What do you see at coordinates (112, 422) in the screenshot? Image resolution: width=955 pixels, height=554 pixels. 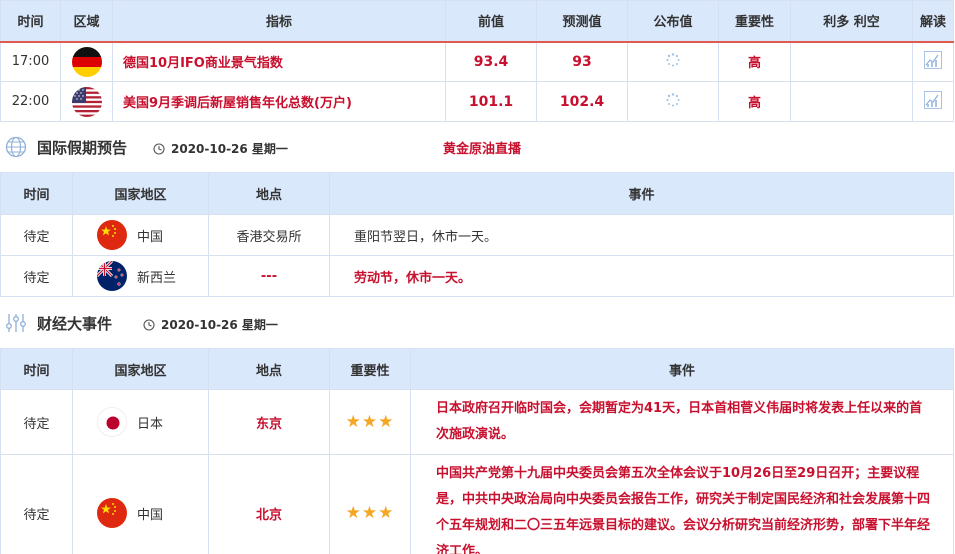 I see `japan-flag-icon` at bounding box center [112, 422].